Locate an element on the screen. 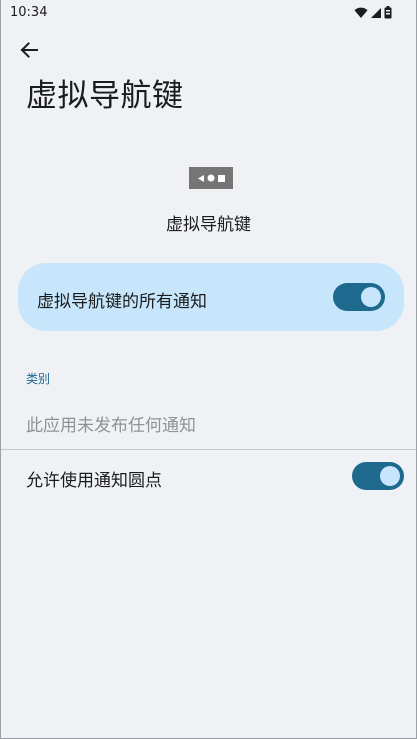 This screenshot has height=739, width=417. navigation-bar-icon is located at coordinates (211, 178).